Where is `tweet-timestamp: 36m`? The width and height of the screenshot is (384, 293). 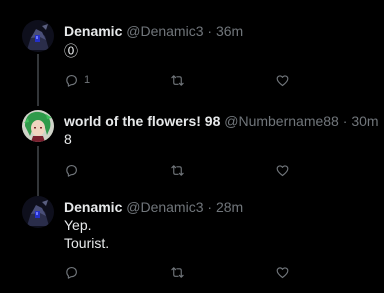
tweet-timestamp: 36m is located at coordinates (229, 31).